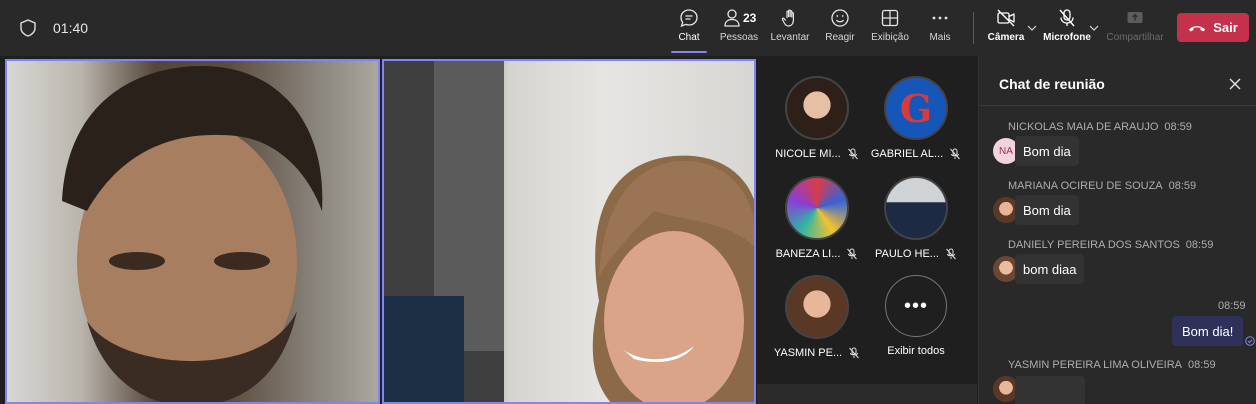 The height and width of the screenshot is (404, 1256). I want to click on camera-button: Câmera, so click(1006, 30).